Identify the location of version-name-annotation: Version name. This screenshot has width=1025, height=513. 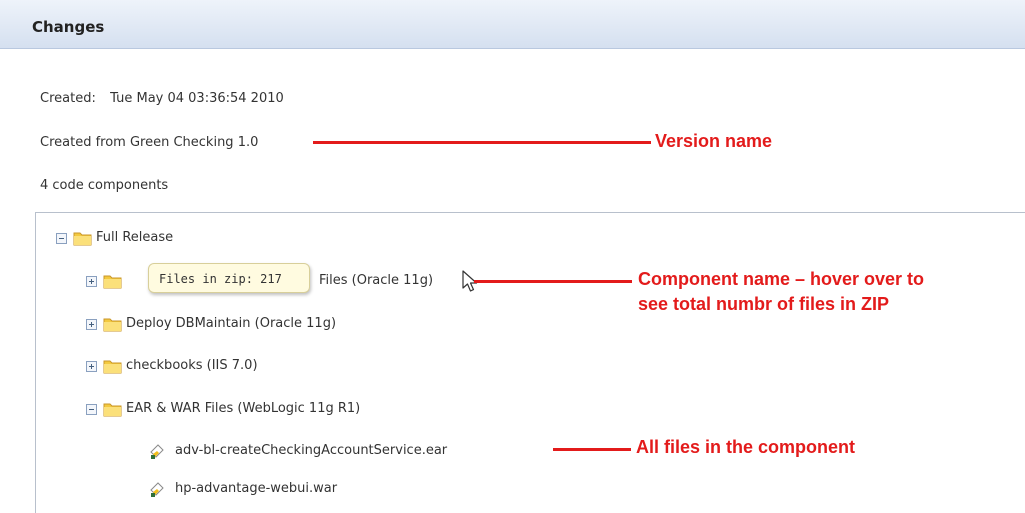
(714, 141).